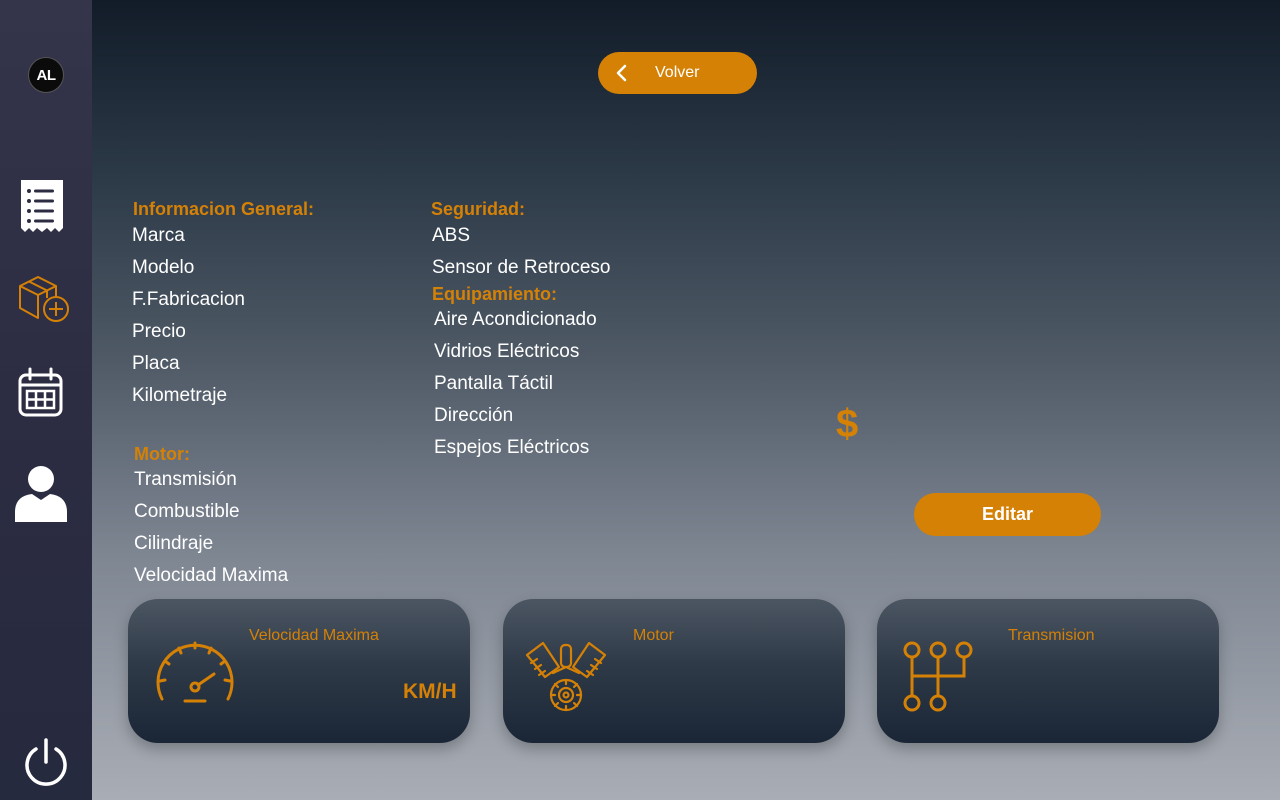 Image resolution: width=1280 pixels, height=800 pixels. Describe the element at coordinates (156, 363) in the screenshot. I see `general-item-placa: Placa` at that location.